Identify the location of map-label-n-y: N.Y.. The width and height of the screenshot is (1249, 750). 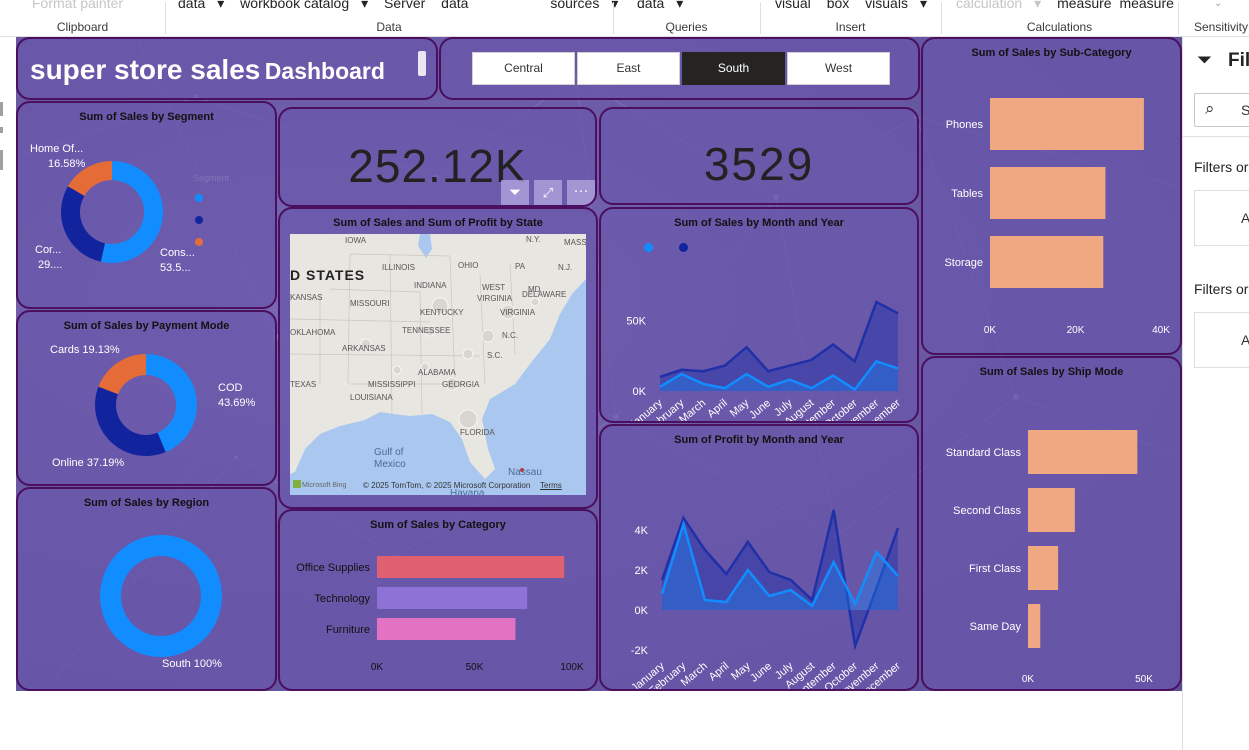
(533, 239).